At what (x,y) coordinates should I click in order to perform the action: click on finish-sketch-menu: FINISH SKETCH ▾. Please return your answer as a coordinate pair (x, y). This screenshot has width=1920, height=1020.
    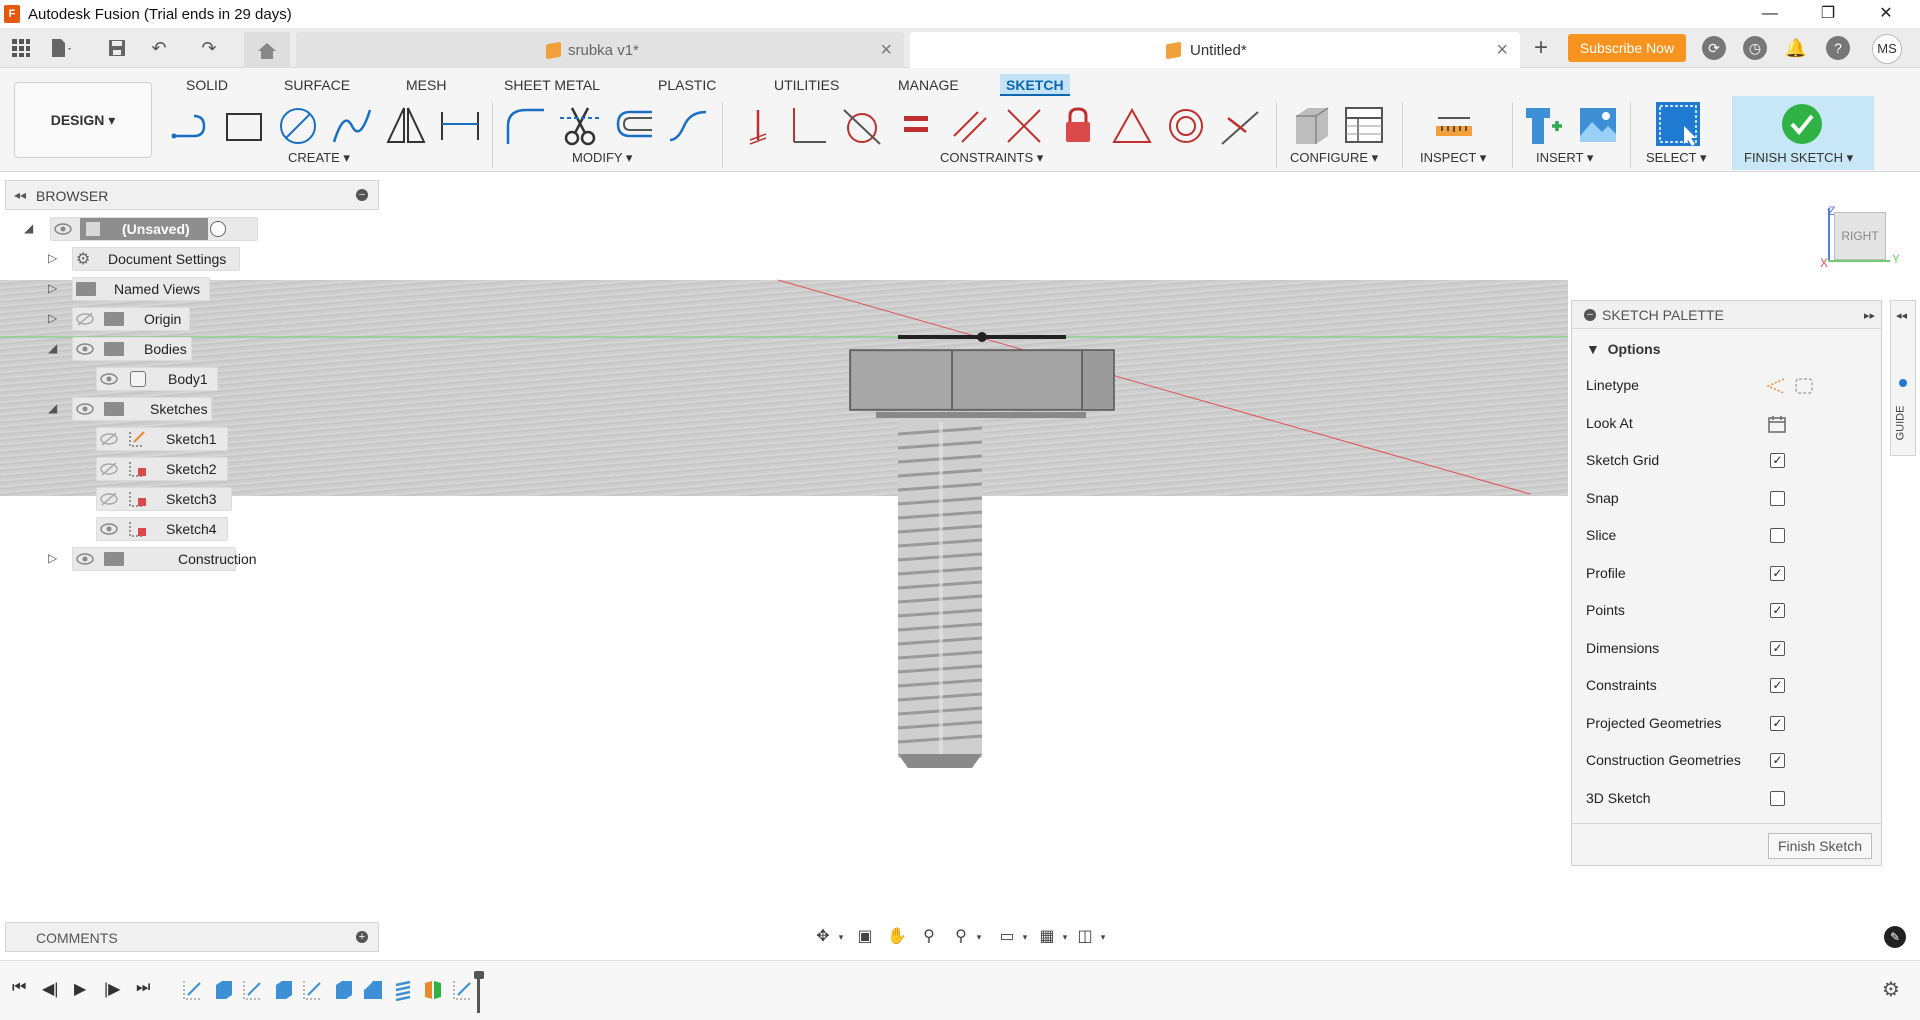
    Looking at the image, I should click on (1798, 158).